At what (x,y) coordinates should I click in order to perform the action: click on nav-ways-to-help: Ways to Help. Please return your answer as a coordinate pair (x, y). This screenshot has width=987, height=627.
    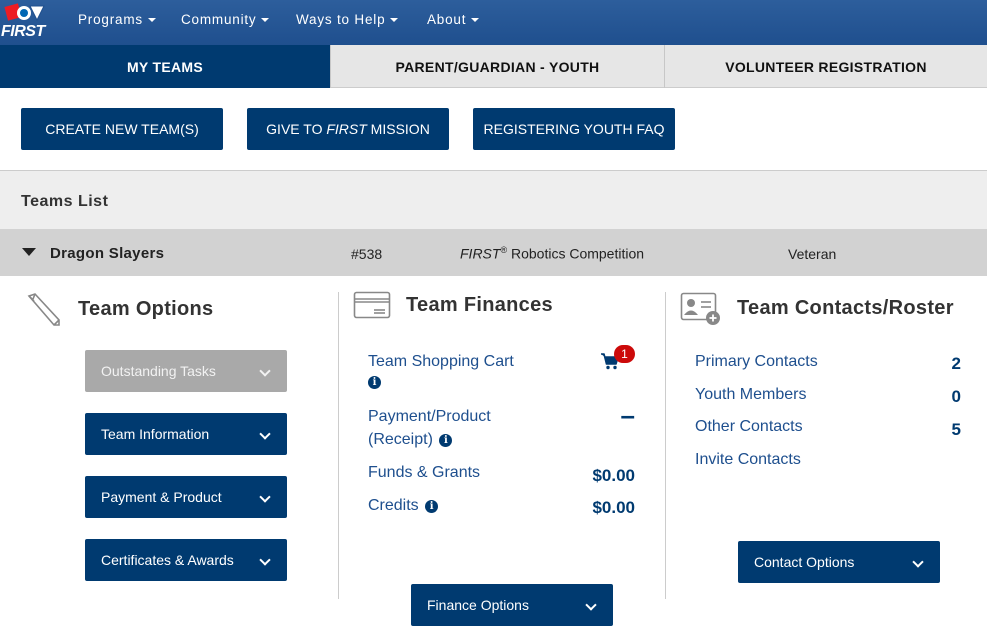
    Looking at the image, I should click on (347, 19).